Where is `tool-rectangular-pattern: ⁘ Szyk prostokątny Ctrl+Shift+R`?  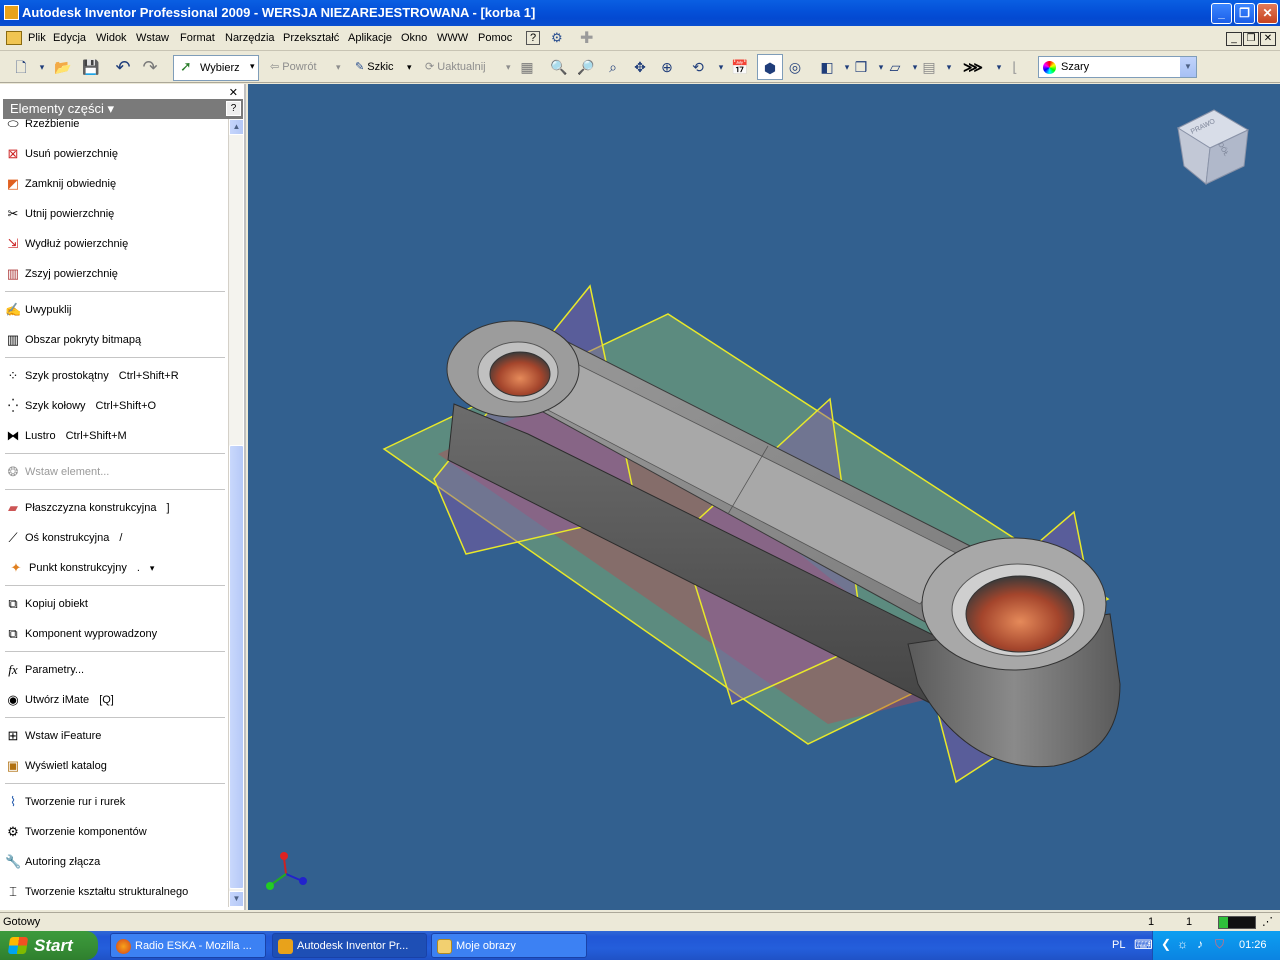 tool-rectangular-pattern: ⁘ Szyk prostokątny Ctrl+Shift+R is located at coordinates (114, 376).